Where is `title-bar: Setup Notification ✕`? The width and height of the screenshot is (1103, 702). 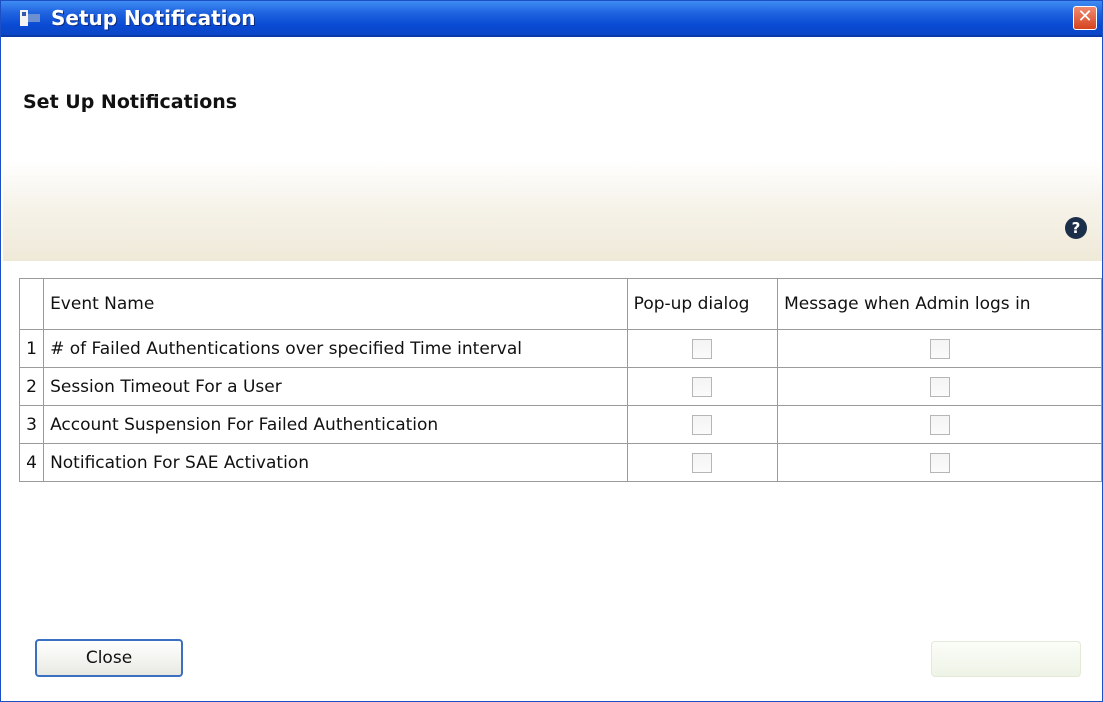 title-bar: Setup Notification ✕ is located at coordinates (551, 19).